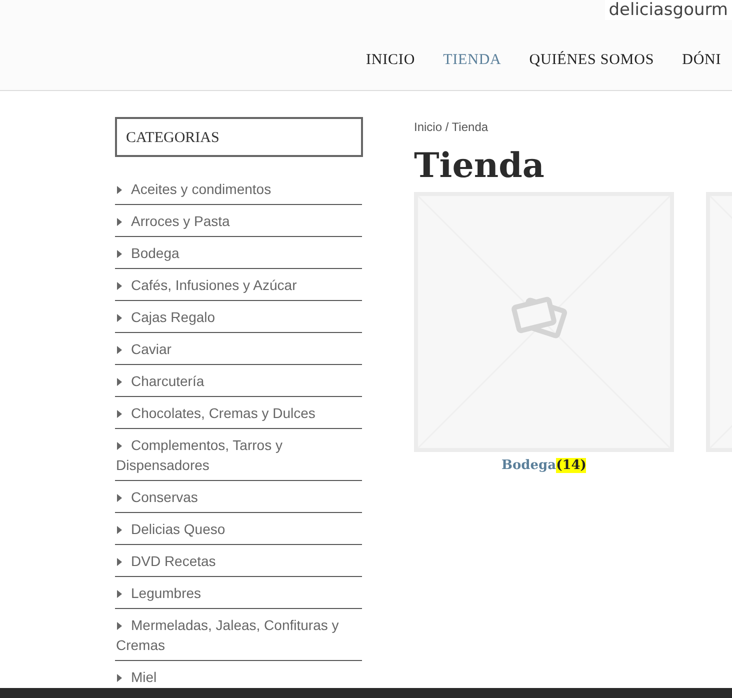  I want to click on category-link: Legumbres, so click(239, 593).